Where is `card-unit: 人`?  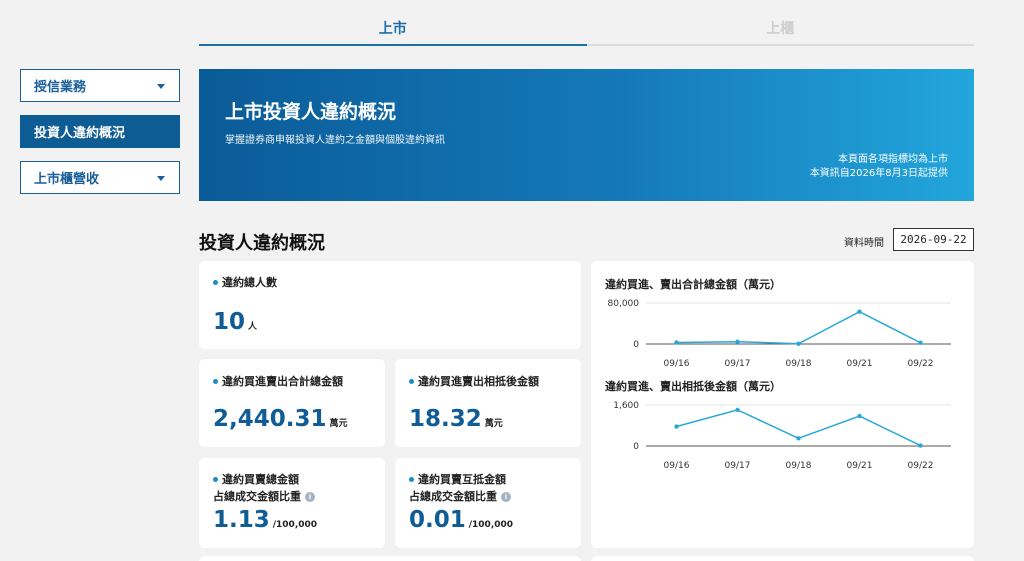
card-unit: 人 is located at coordinates (253, 327).